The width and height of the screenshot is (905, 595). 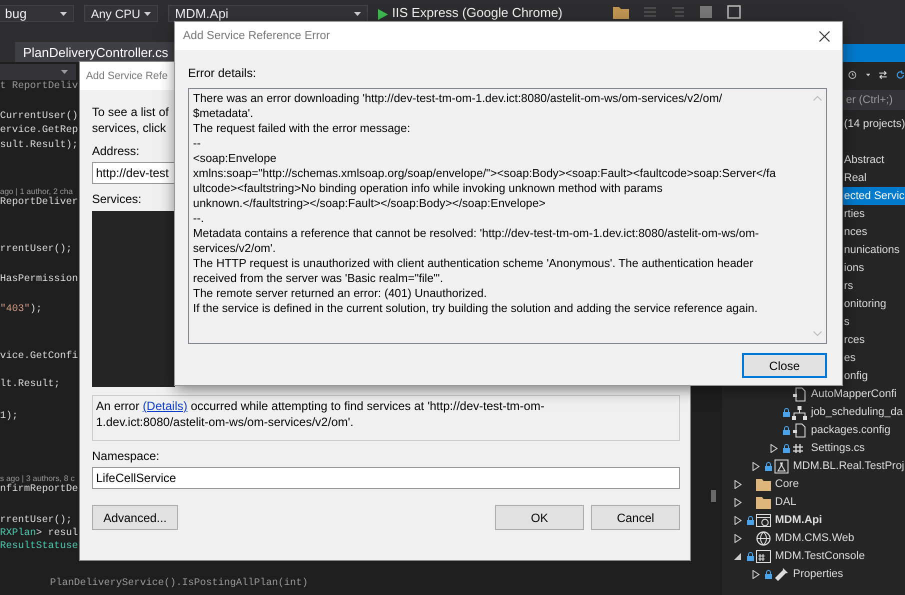 What do you see at coordinates (39, 489) in the screenshot?
I see `code-line: nfirmReportDe` at bounding box center [39, 489].